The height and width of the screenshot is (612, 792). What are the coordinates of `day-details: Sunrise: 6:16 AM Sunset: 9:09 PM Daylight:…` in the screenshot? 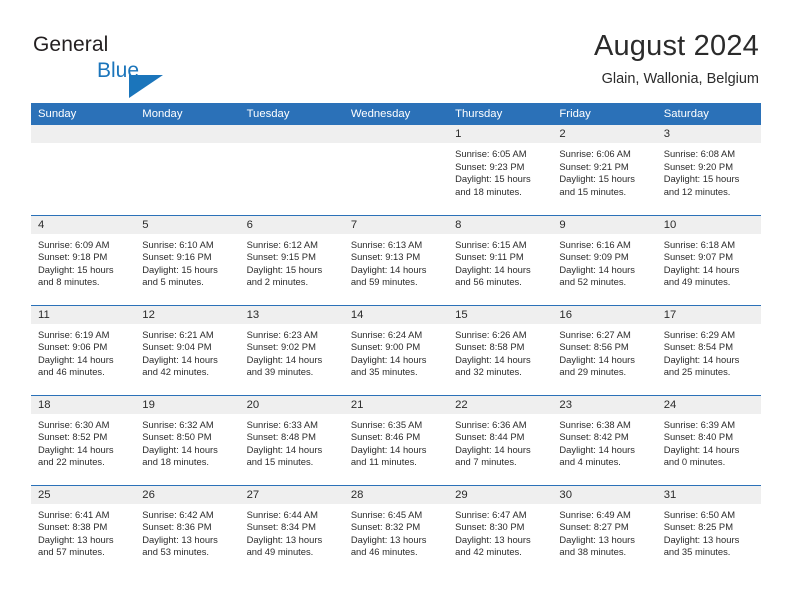 It's located at (604, 261).